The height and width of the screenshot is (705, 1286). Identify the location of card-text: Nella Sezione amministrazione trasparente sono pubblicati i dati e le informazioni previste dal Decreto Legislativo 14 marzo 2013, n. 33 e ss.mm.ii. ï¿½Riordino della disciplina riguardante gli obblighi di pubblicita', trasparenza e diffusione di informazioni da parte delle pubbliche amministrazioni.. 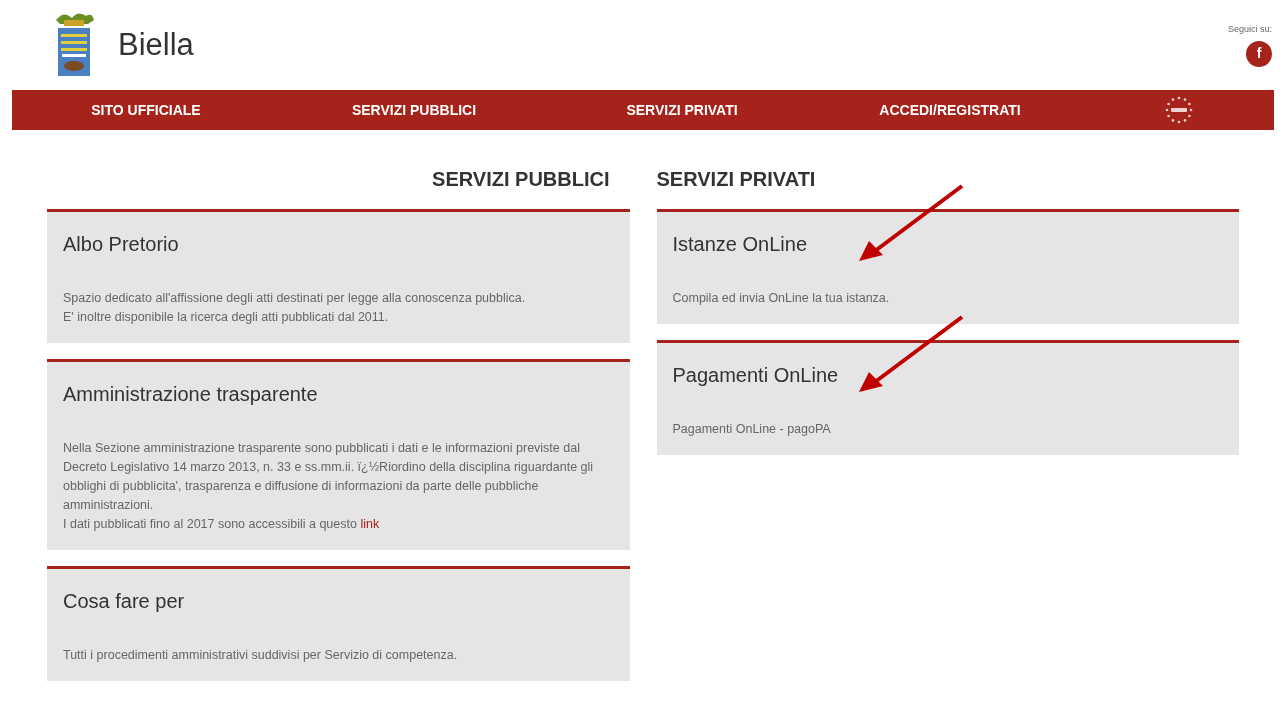
(329, 477).